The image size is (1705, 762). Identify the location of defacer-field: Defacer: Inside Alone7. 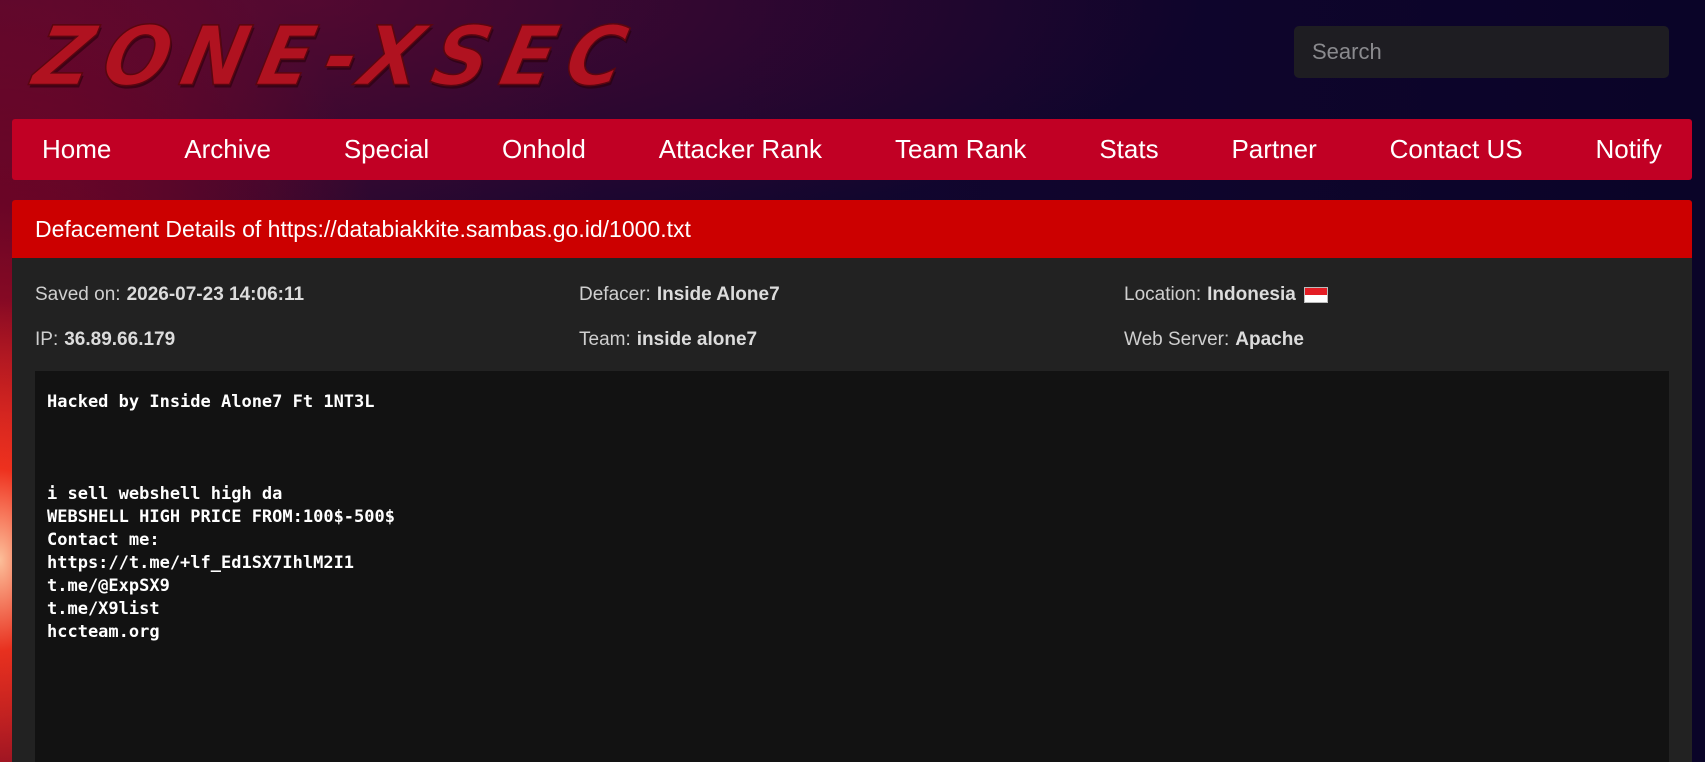
(679, 295).